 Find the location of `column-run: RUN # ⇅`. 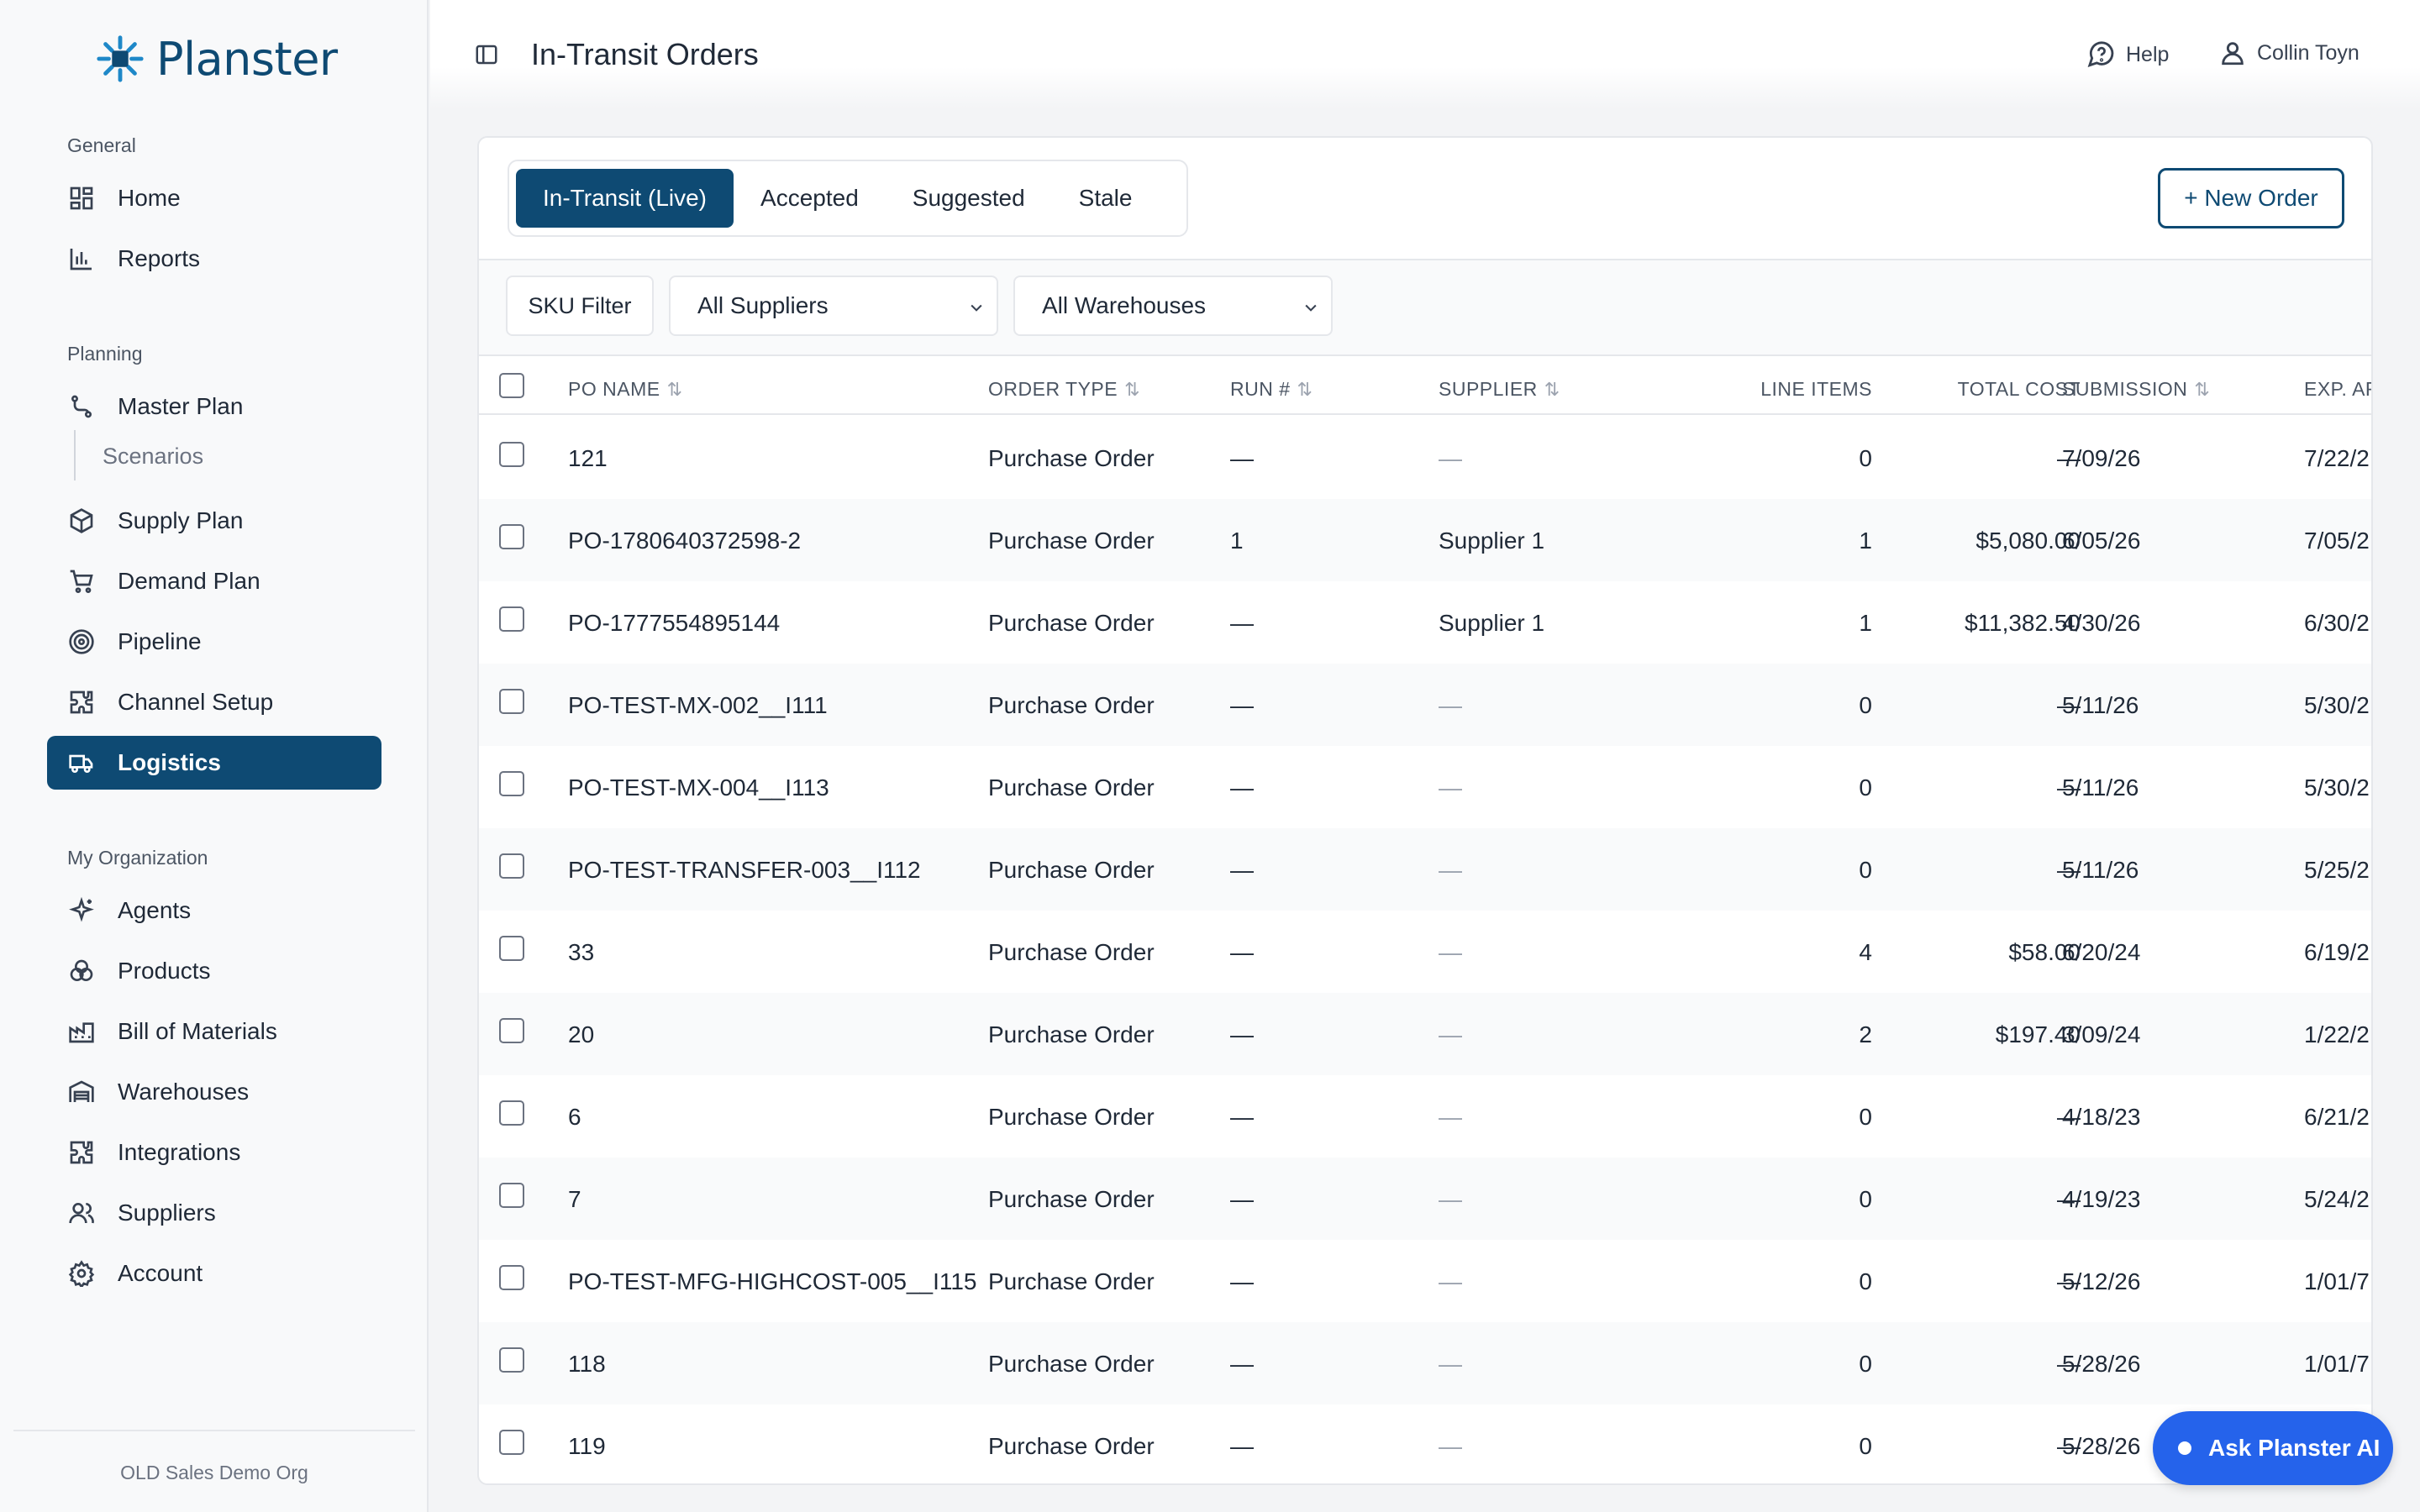

column-run: RUN # ⇅ is located at coordinates (1271, 389).